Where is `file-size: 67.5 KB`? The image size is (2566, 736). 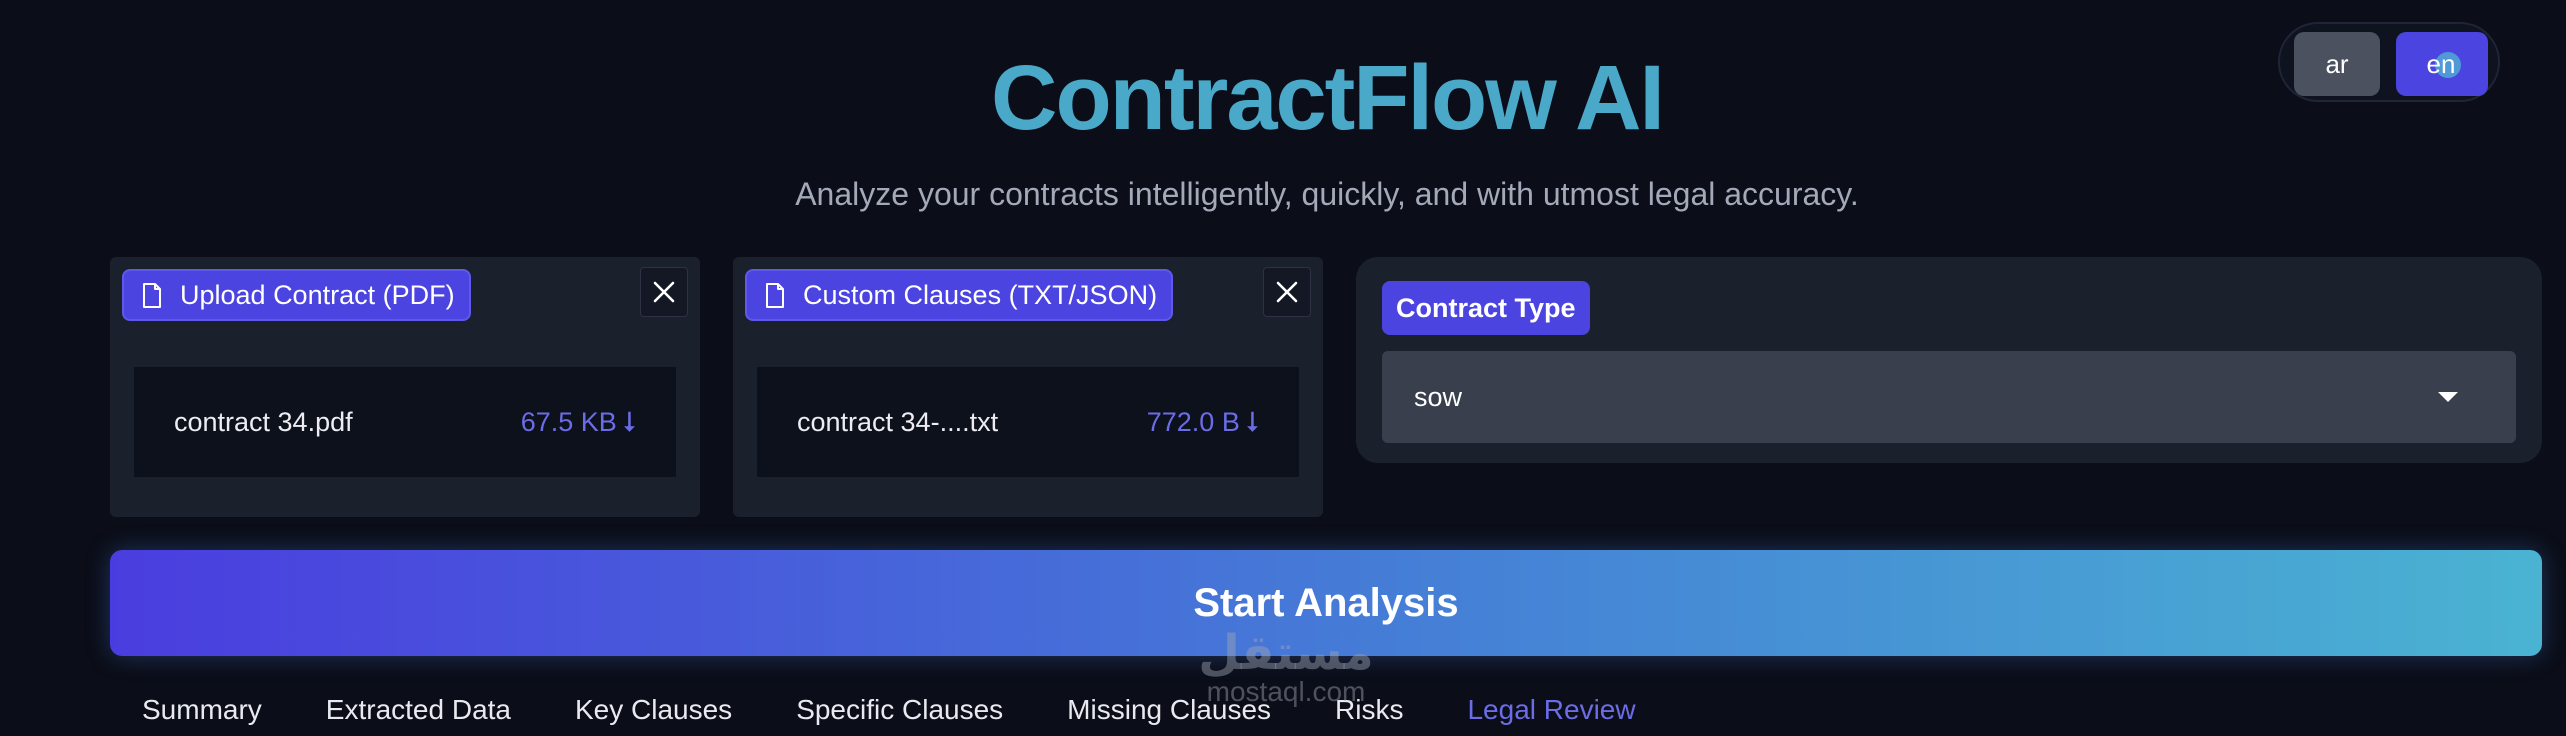 file-size: 67.5 KB is located at coordinates (568, 421).